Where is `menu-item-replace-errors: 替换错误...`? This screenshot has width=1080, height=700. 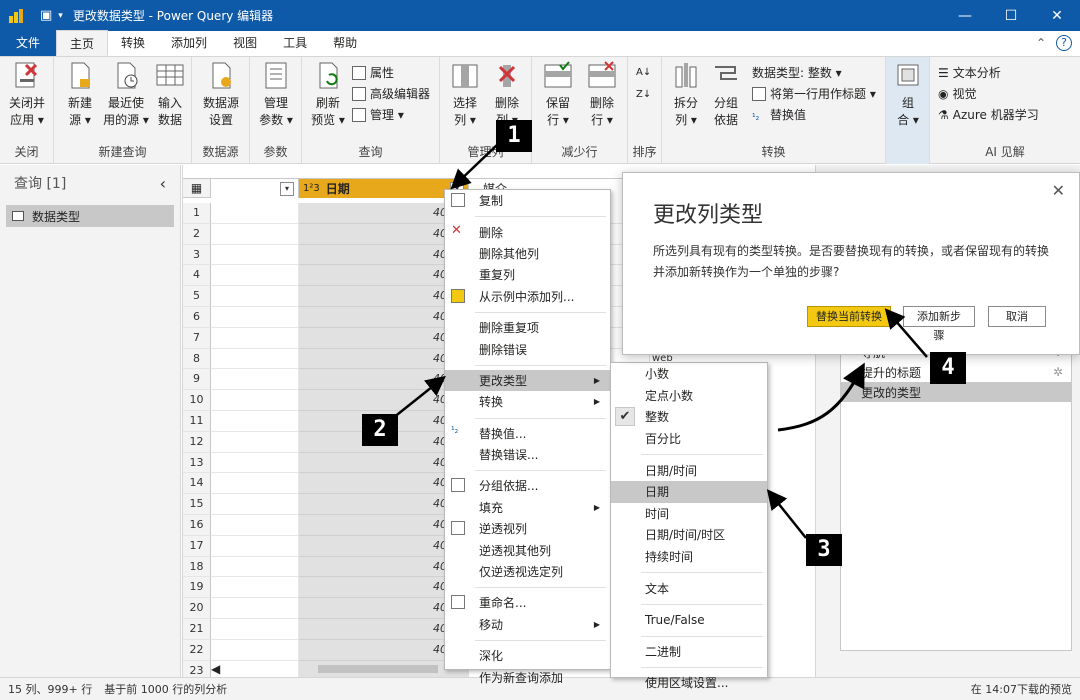
menu-item-replace-errors: 替换错误... is located at coordinates (527, 454).